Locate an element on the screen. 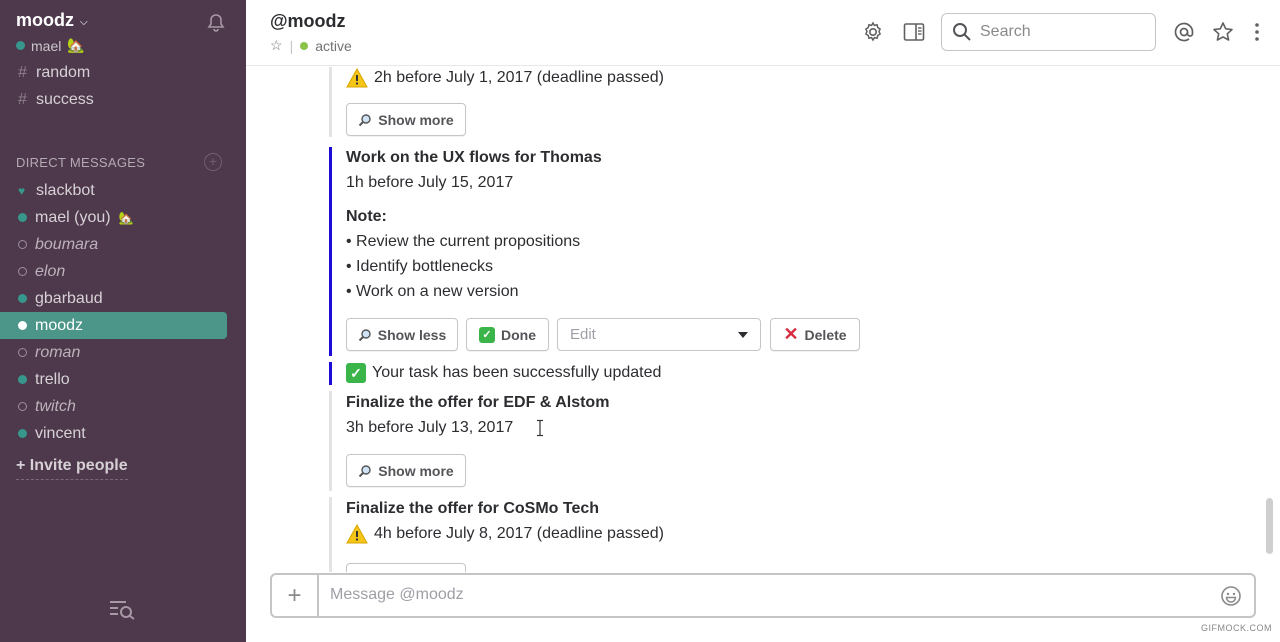 This screenshot has width=1280, height=642. details-panel-icon is located at coordinates (914, 32).